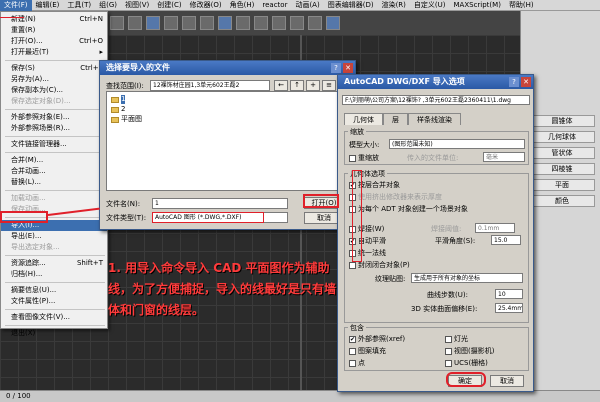 The height and width of the screenshot is (402, 600). Describe the element at coordinates (307, 5) in the screenshot. I see `menu-item: 动画(A)` at that location.